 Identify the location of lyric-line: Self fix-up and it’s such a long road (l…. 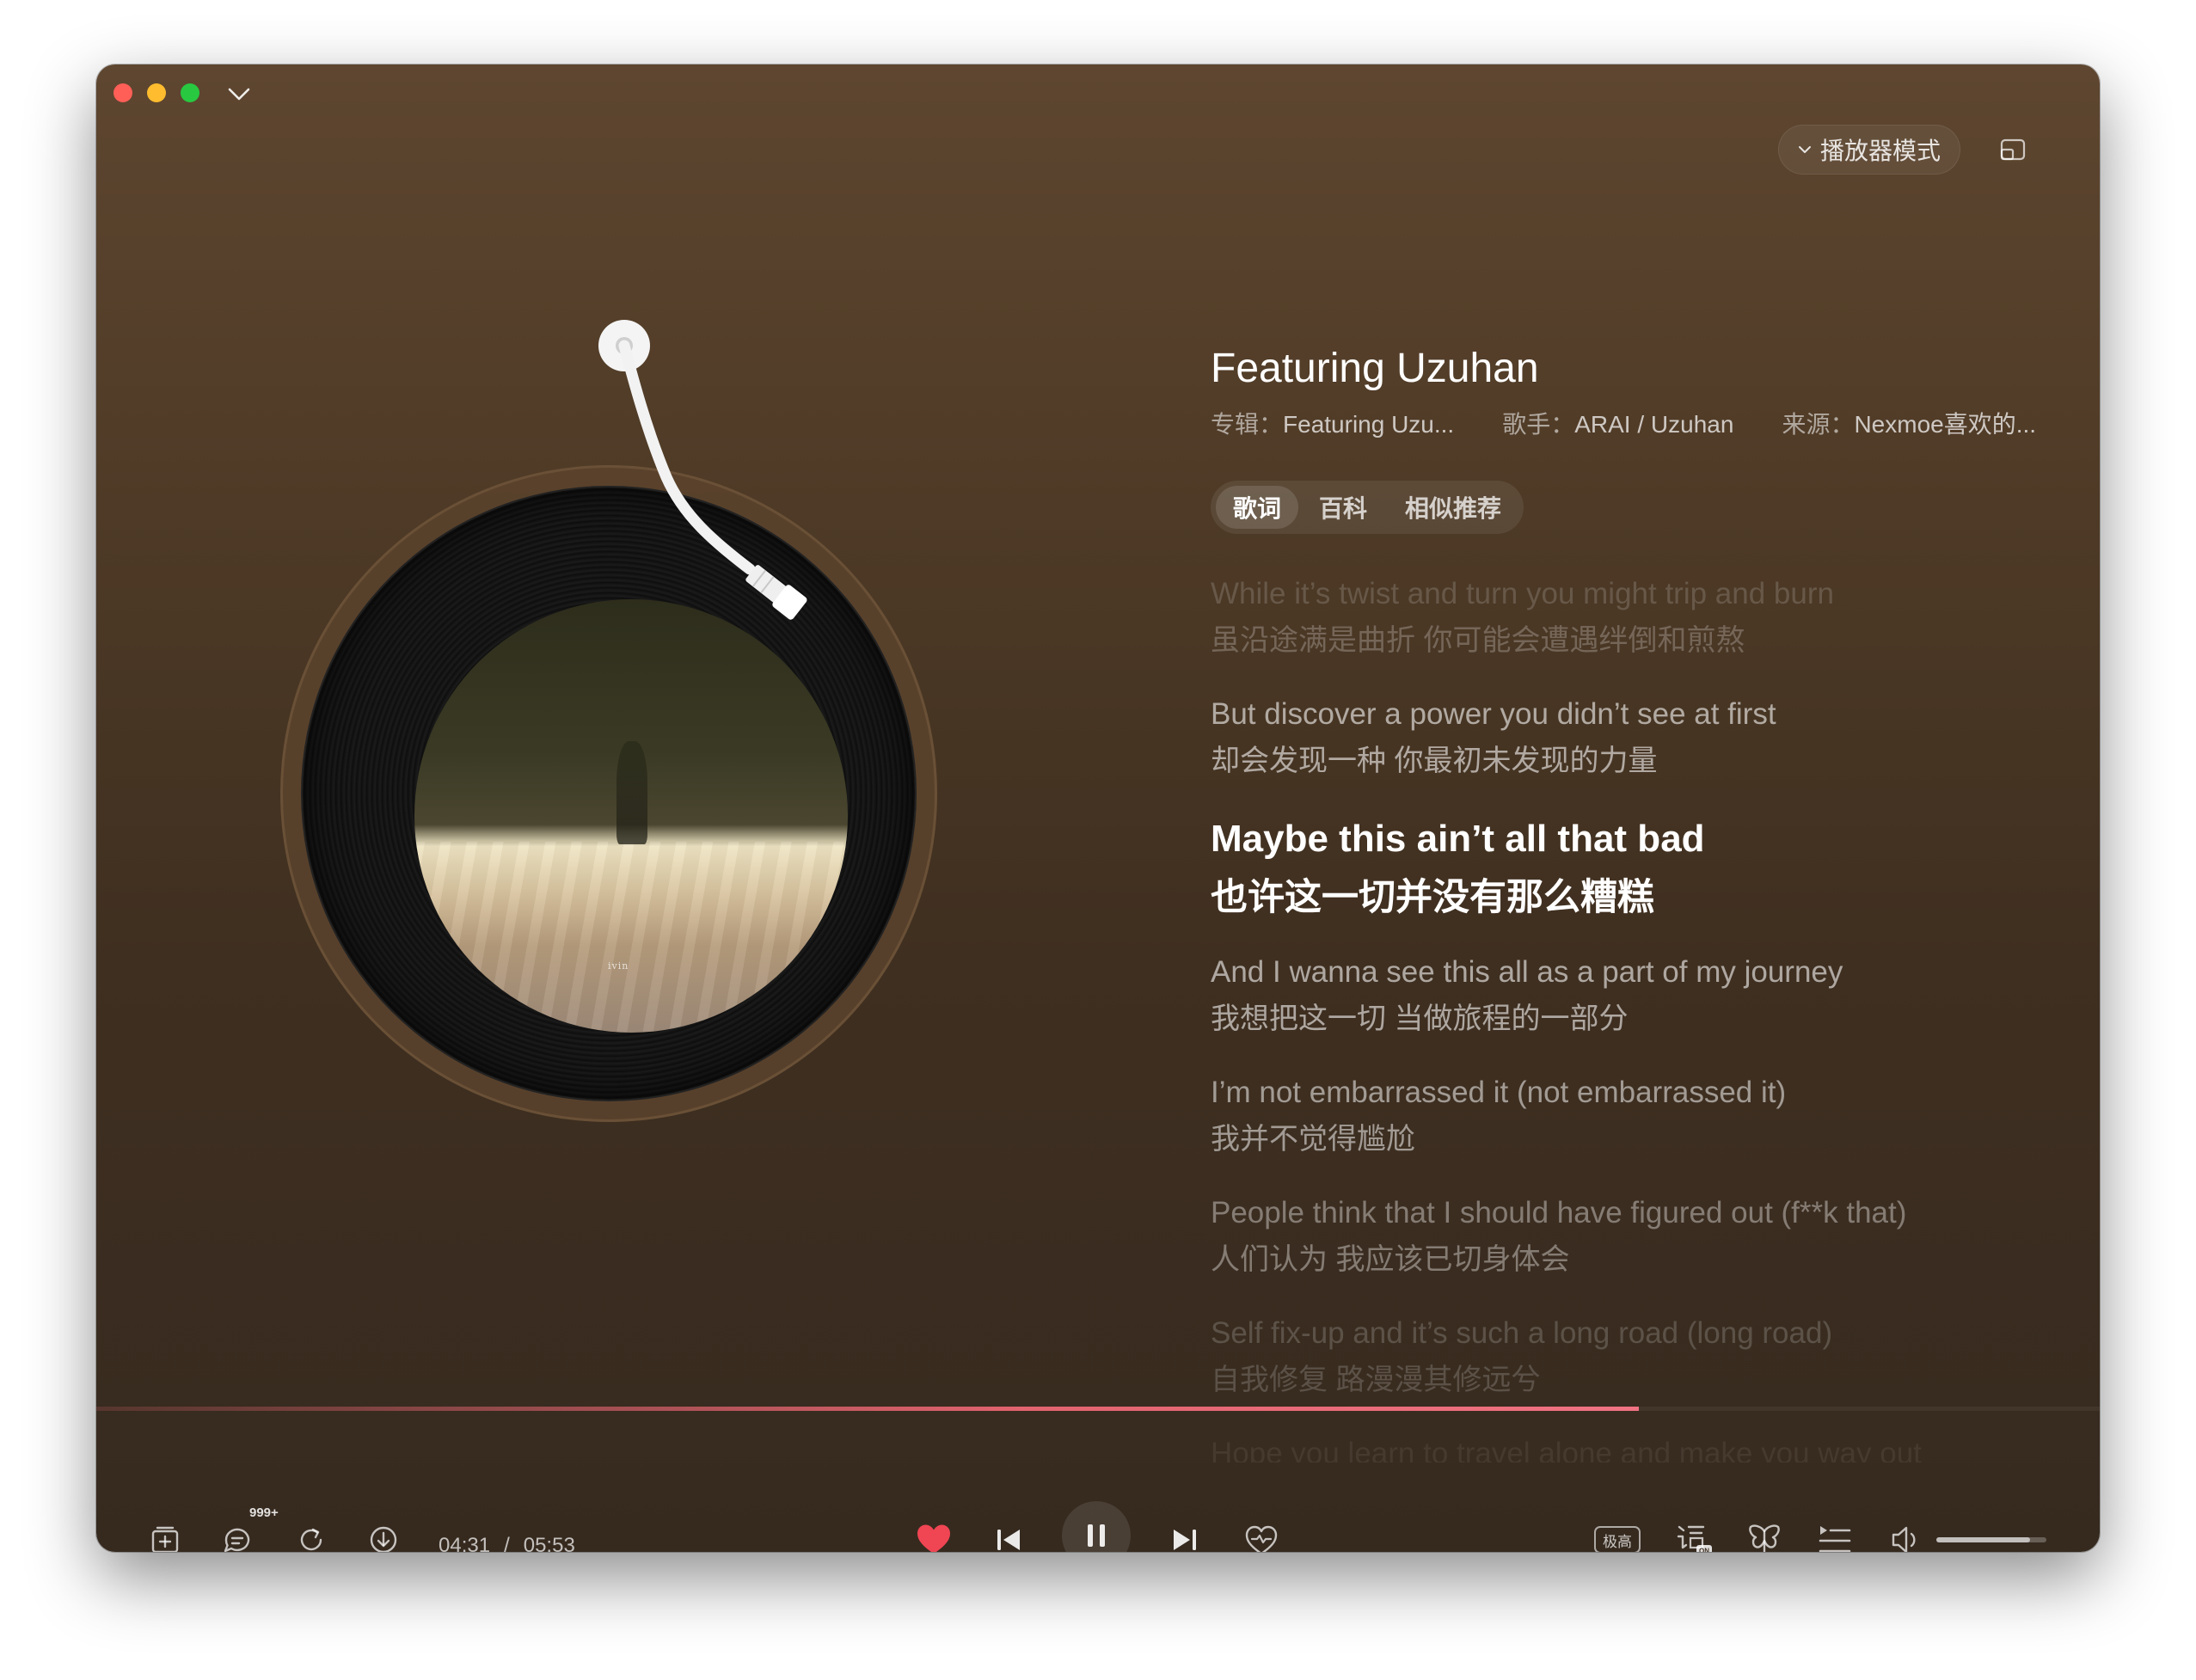
(1521, 1357).